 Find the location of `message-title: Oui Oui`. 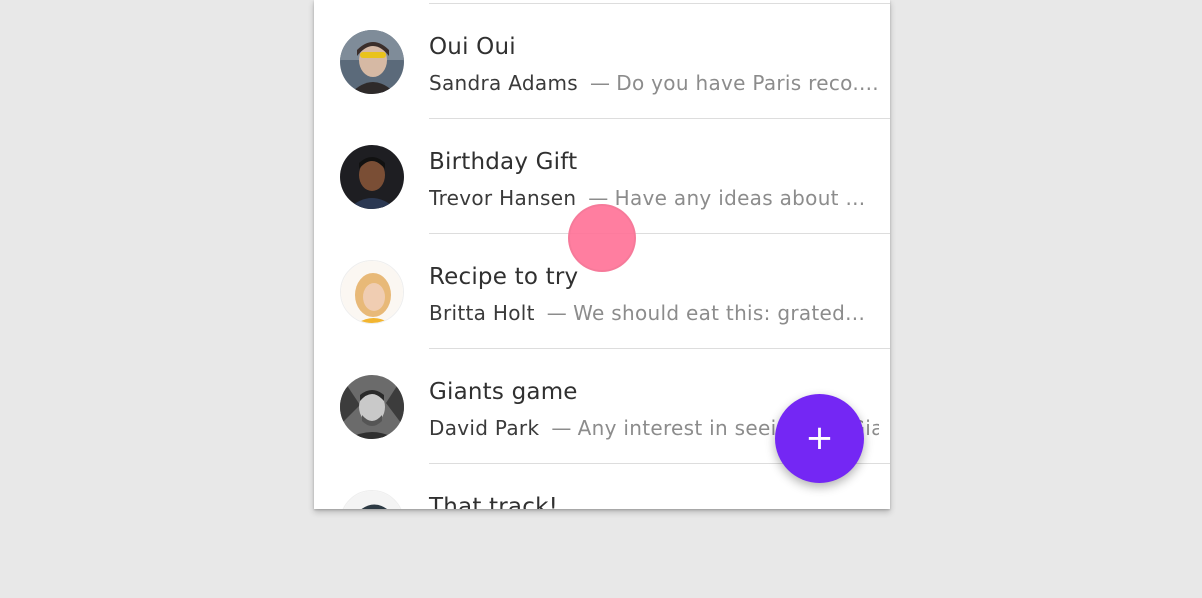

message-title: Oui Oui is located at coordinates (472, 47).